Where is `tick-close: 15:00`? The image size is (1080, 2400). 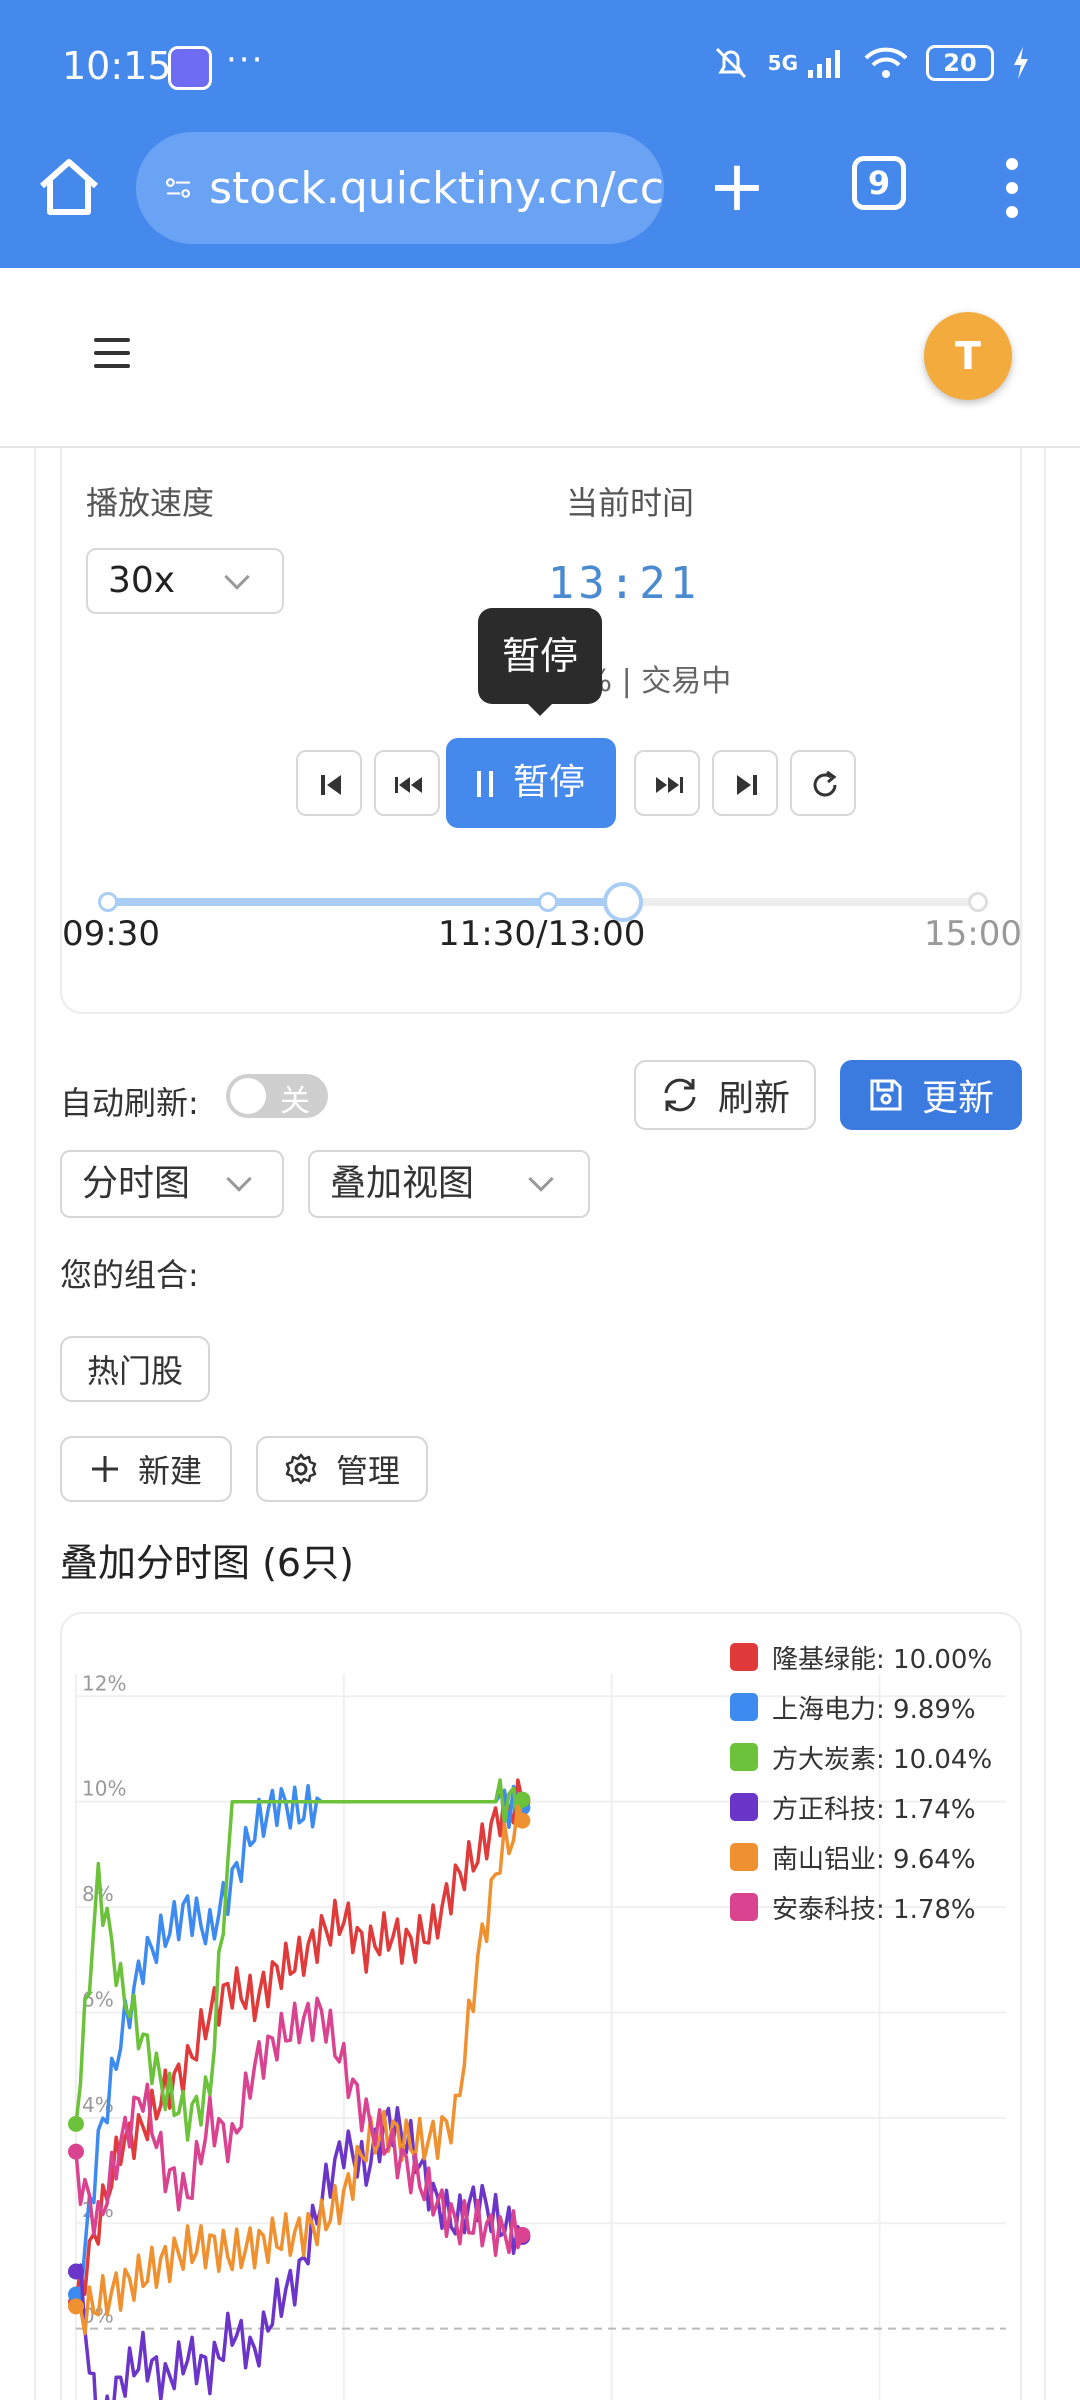
tick-close: 15:00 is located at coordinates (973, 934).